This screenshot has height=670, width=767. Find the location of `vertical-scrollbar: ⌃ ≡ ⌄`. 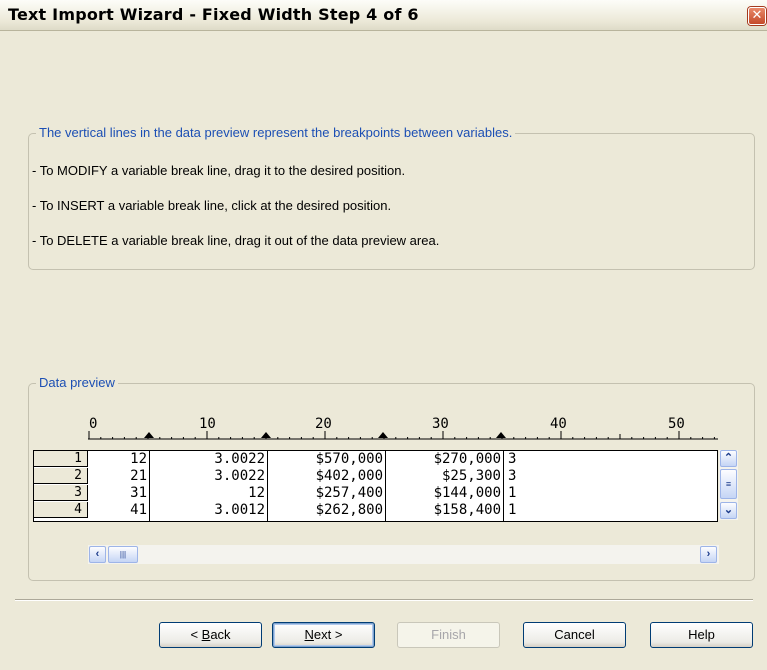

vertical-scrollbar: ⌃ ≡ ⌄ is located at coordinates (728, 485).